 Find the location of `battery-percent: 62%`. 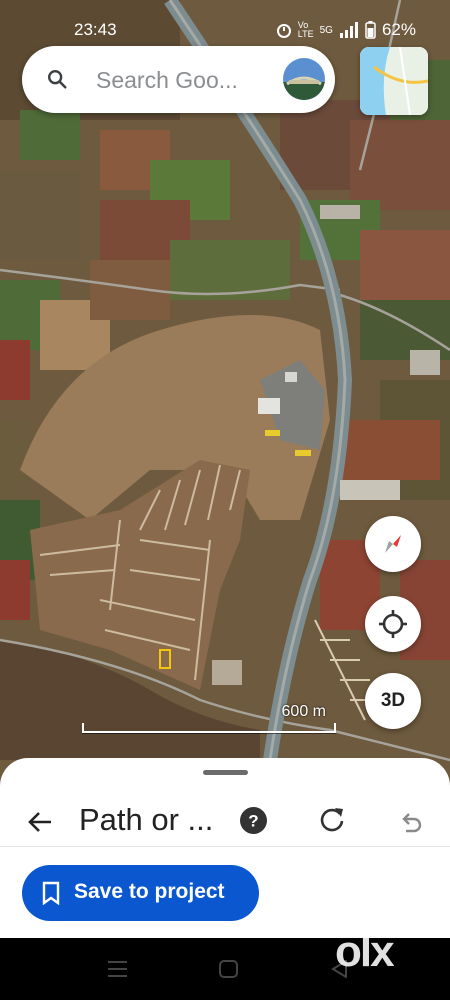

battery-percent: 62% is located at coordinates (398, 29).